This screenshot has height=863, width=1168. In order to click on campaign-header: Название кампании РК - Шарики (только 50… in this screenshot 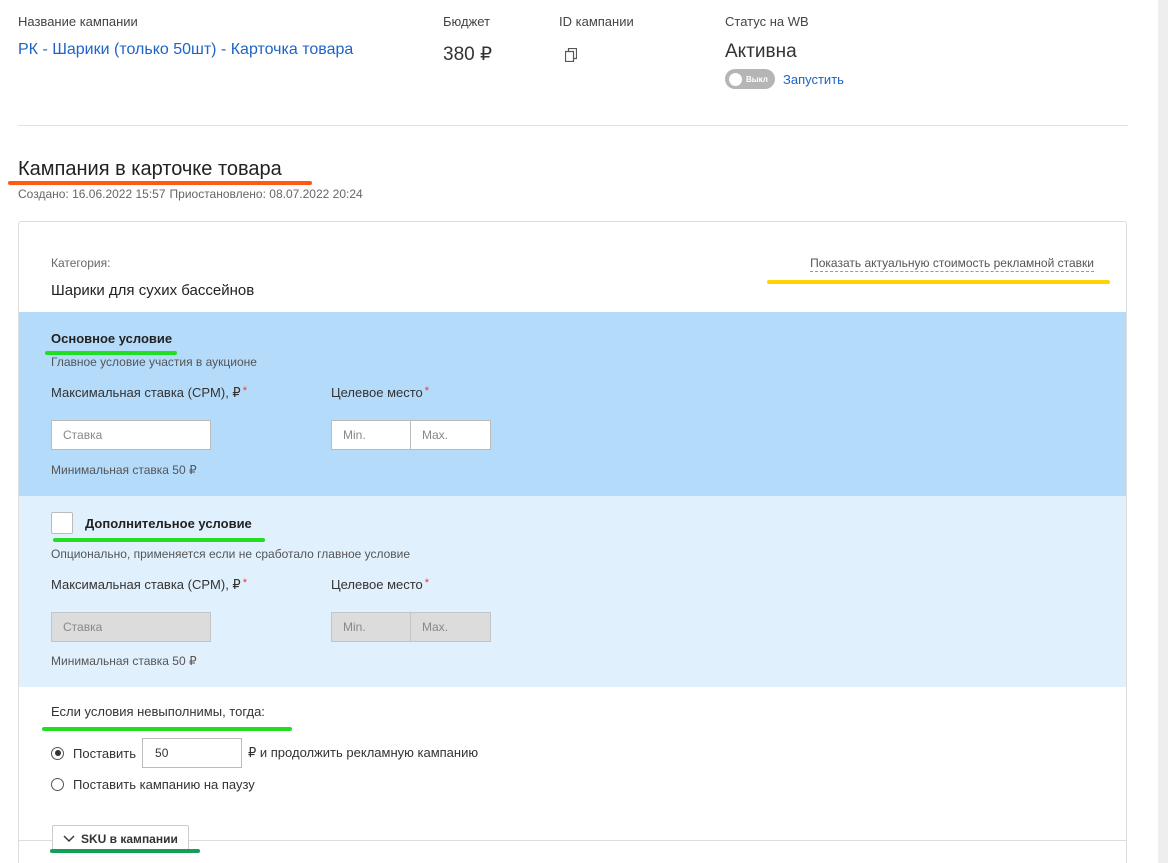, I will do `click(573, 63)`.